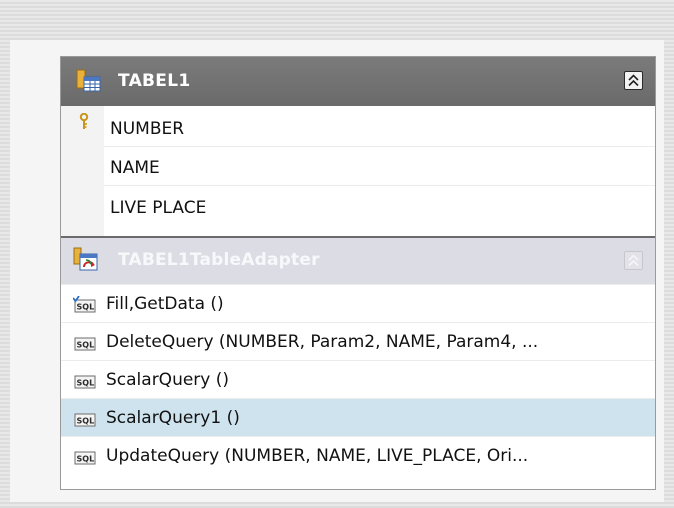  Describe the element at coordinates (379, 167) in the screenshot. I see `column-row: NAME` at that location.